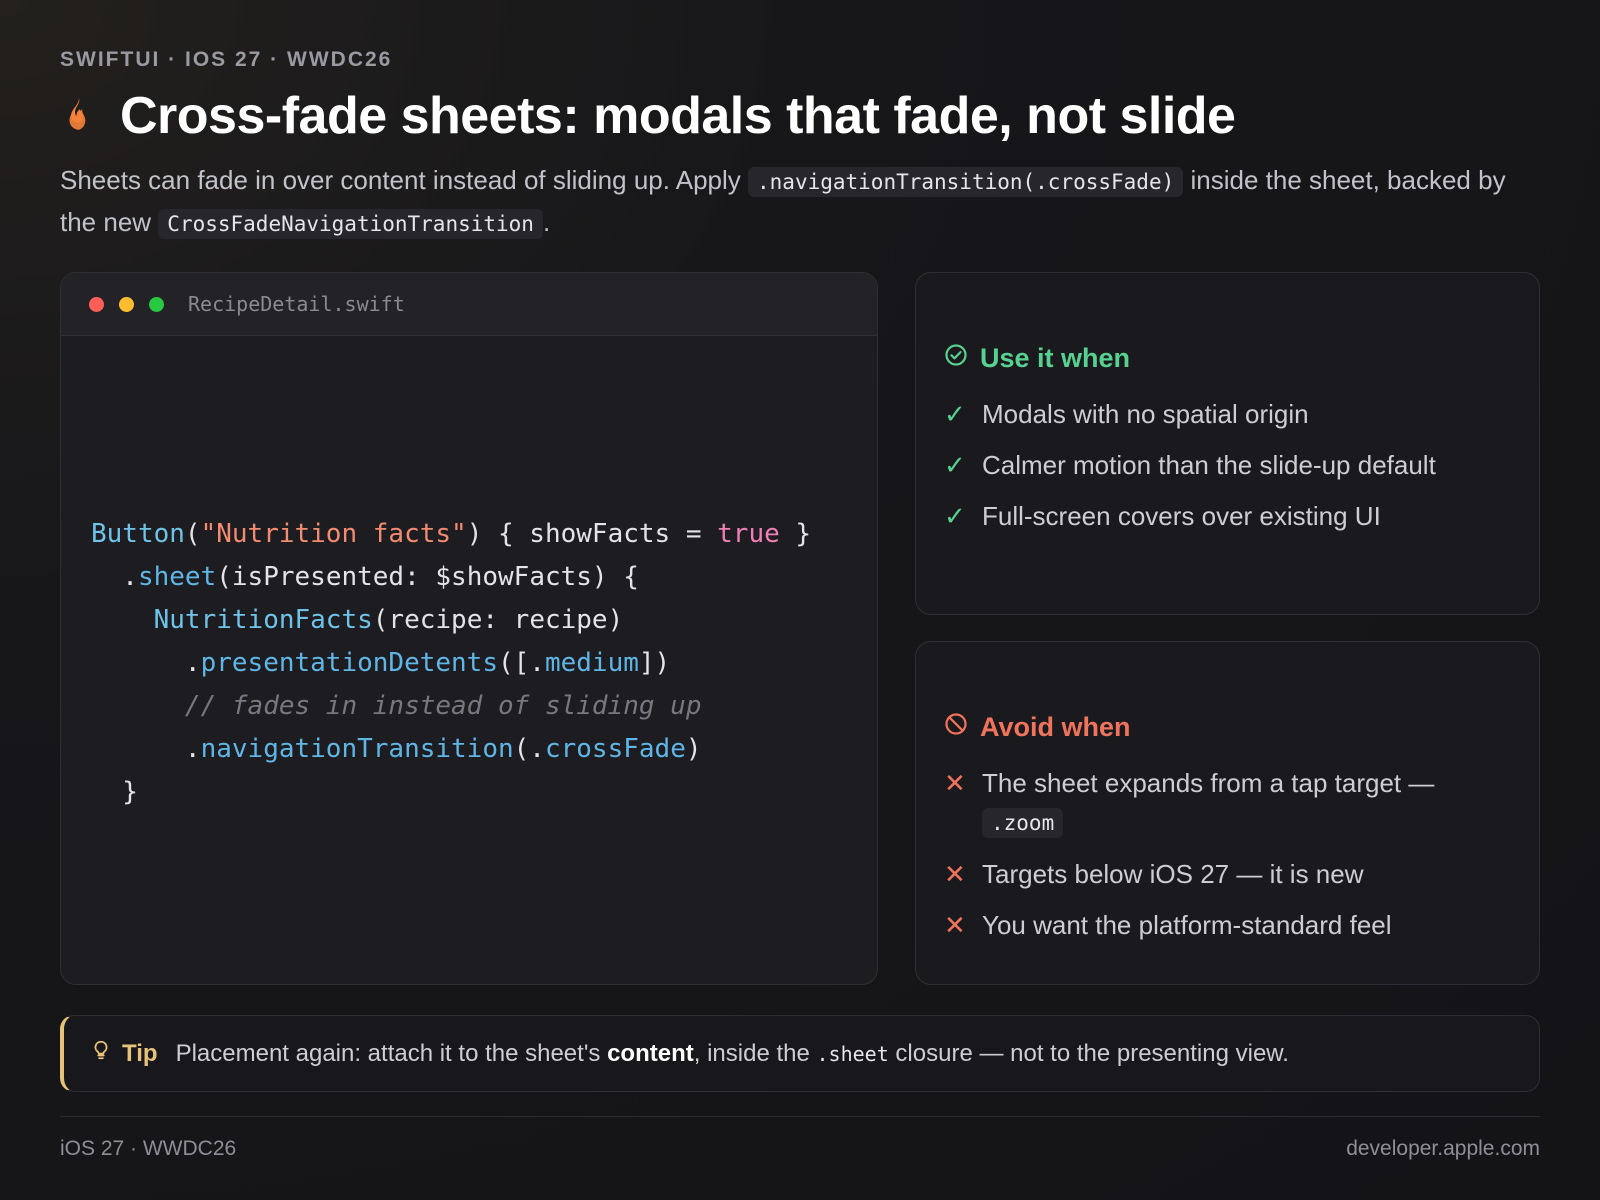 The height and width of the screenshot is (1200, 1600). Describe the element at coordinates (451, 792) in the screenshot. I see `code-line: }` at that location.